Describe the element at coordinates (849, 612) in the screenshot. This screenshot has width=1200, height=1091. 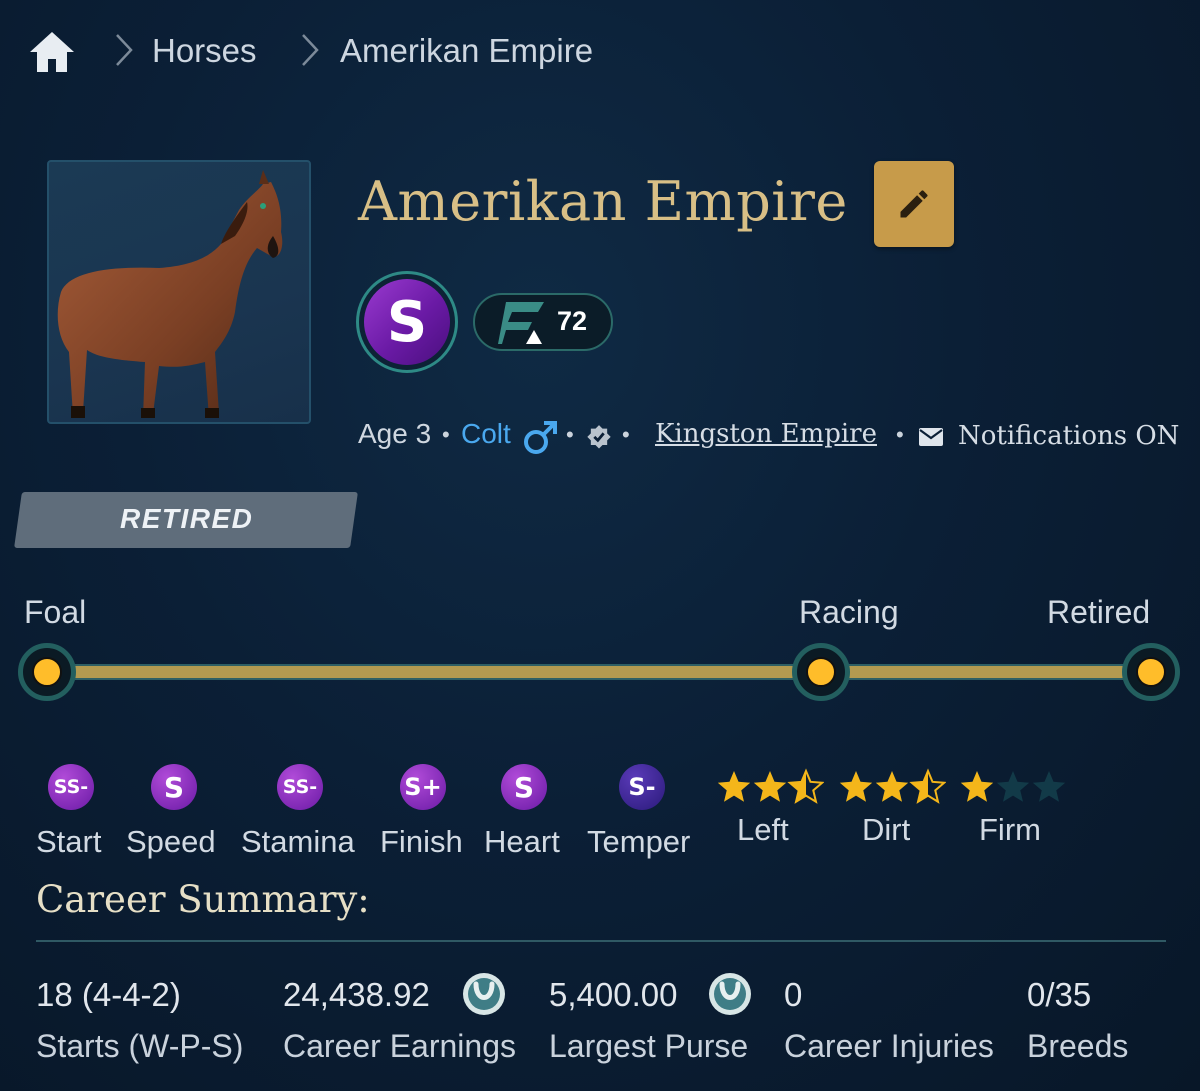
I see `stage-label-racing: Racing` at that location.